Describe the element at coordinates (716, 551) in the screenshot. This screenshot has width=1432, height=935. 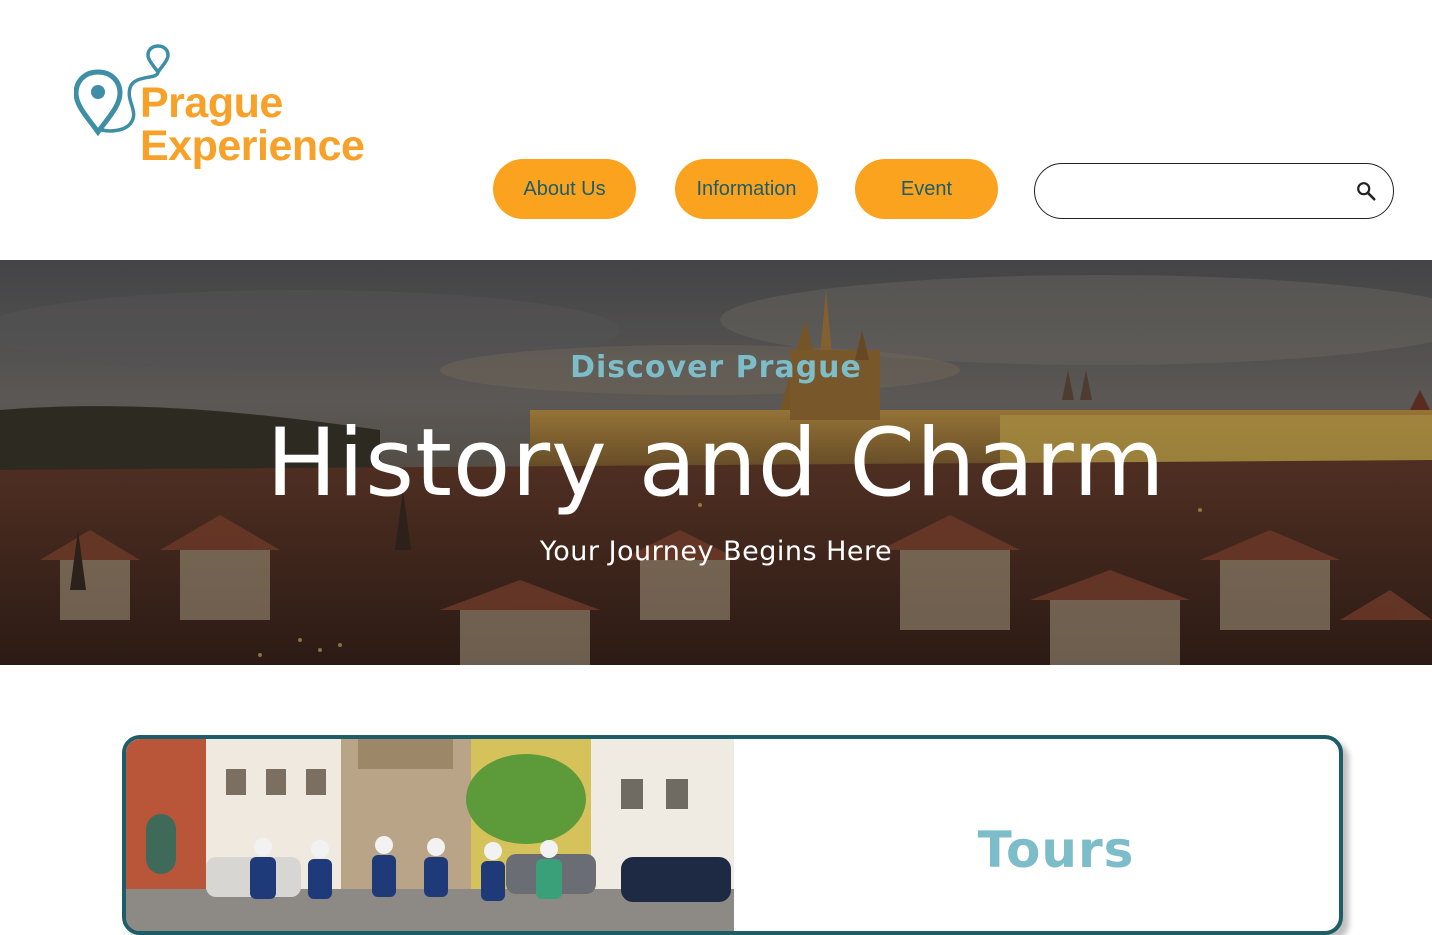
I see `hero-subtitle: Your Journey Begins Here` at that location.